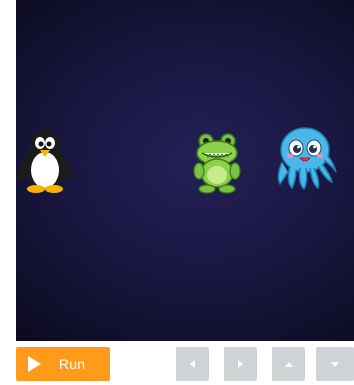  I want to click on run-button: Run, so click(63, 364).